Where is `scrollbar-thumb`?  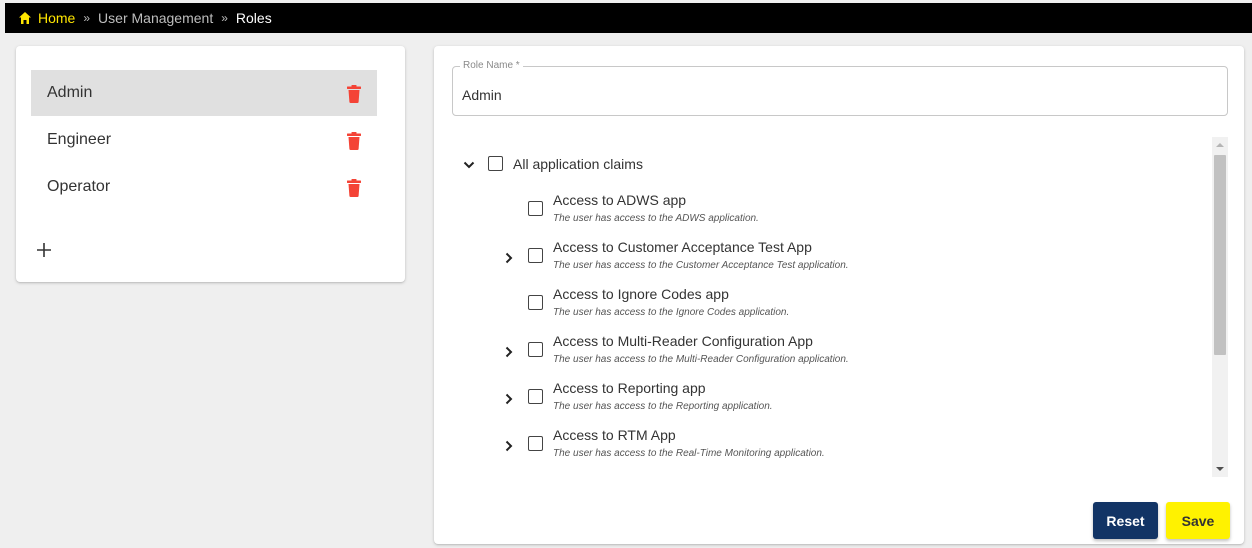
scrollbar-thumb is located at coordinates (1220, 255).